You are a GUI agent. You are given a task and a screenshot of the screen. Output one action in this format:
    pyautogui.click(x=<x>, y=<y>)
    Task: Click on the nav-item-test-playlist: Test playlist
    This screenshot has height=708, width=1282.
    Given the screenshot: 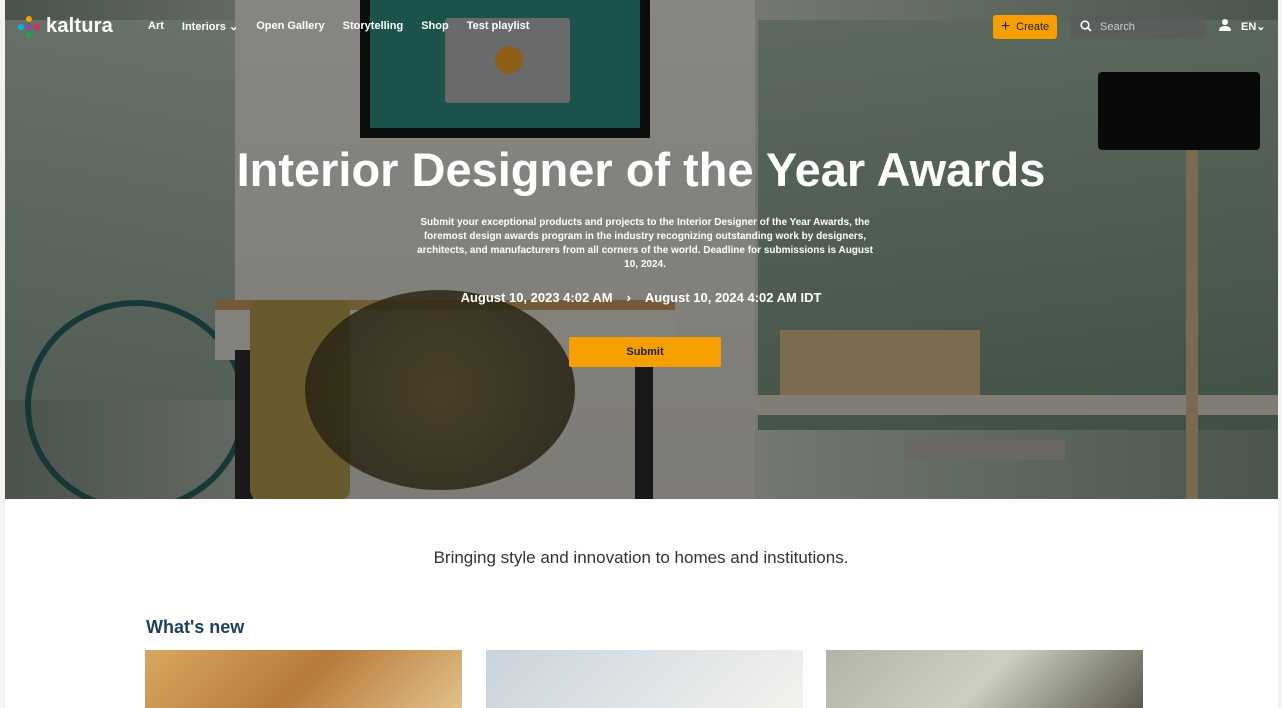 What is the action you would take?
    pyautogui.click(x=498, y=26)
    